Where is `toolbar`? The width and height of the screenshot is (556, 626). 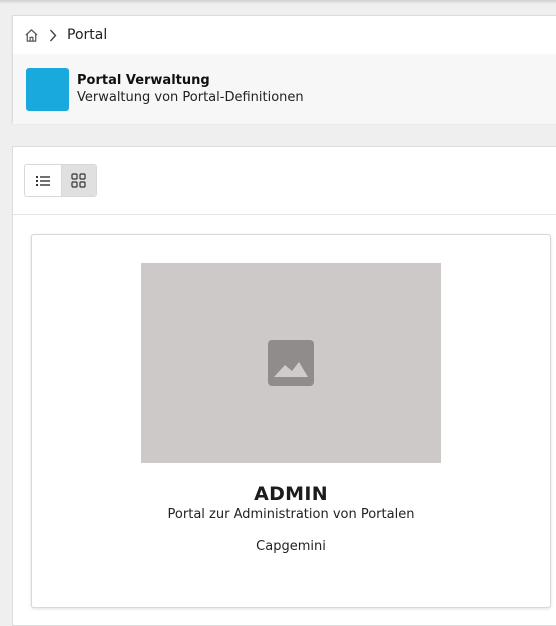
toolbar is located at coordinates (284, 181).